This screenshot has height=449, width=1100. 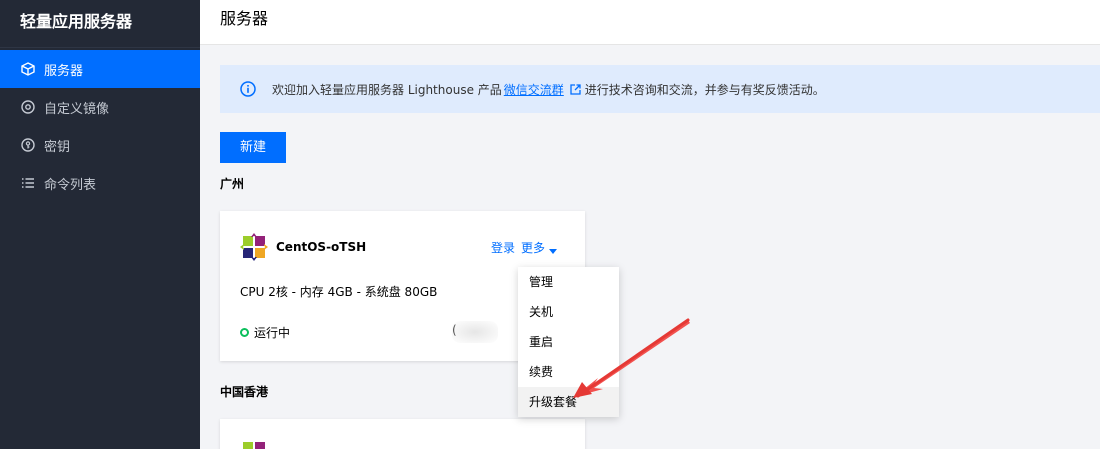 What do you see at coordinates (387, 89) in the screenshot?
I see `notice-text-before: 欢迎加入轻量应用服务器 Lighthouse 产品` at bounding box center [387, 89].